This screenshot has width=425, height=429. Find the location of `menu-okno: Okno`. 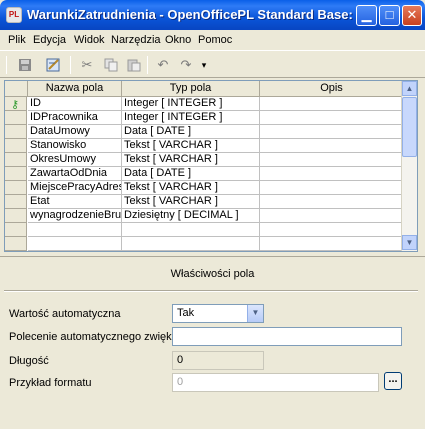

menu-okno: Okno is located at coordinates (178, 40).